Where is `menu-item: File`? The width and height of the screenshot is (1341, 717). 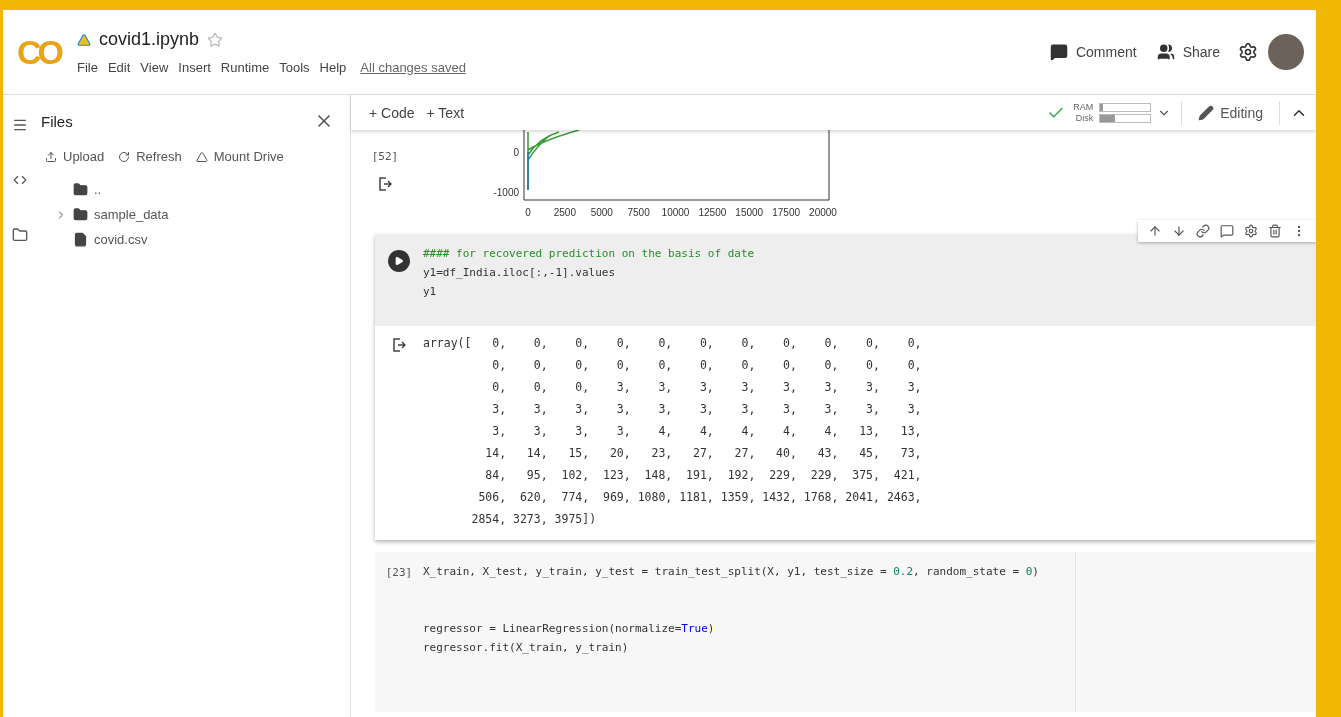 menu-item: File is located at coordinates (87, 67).